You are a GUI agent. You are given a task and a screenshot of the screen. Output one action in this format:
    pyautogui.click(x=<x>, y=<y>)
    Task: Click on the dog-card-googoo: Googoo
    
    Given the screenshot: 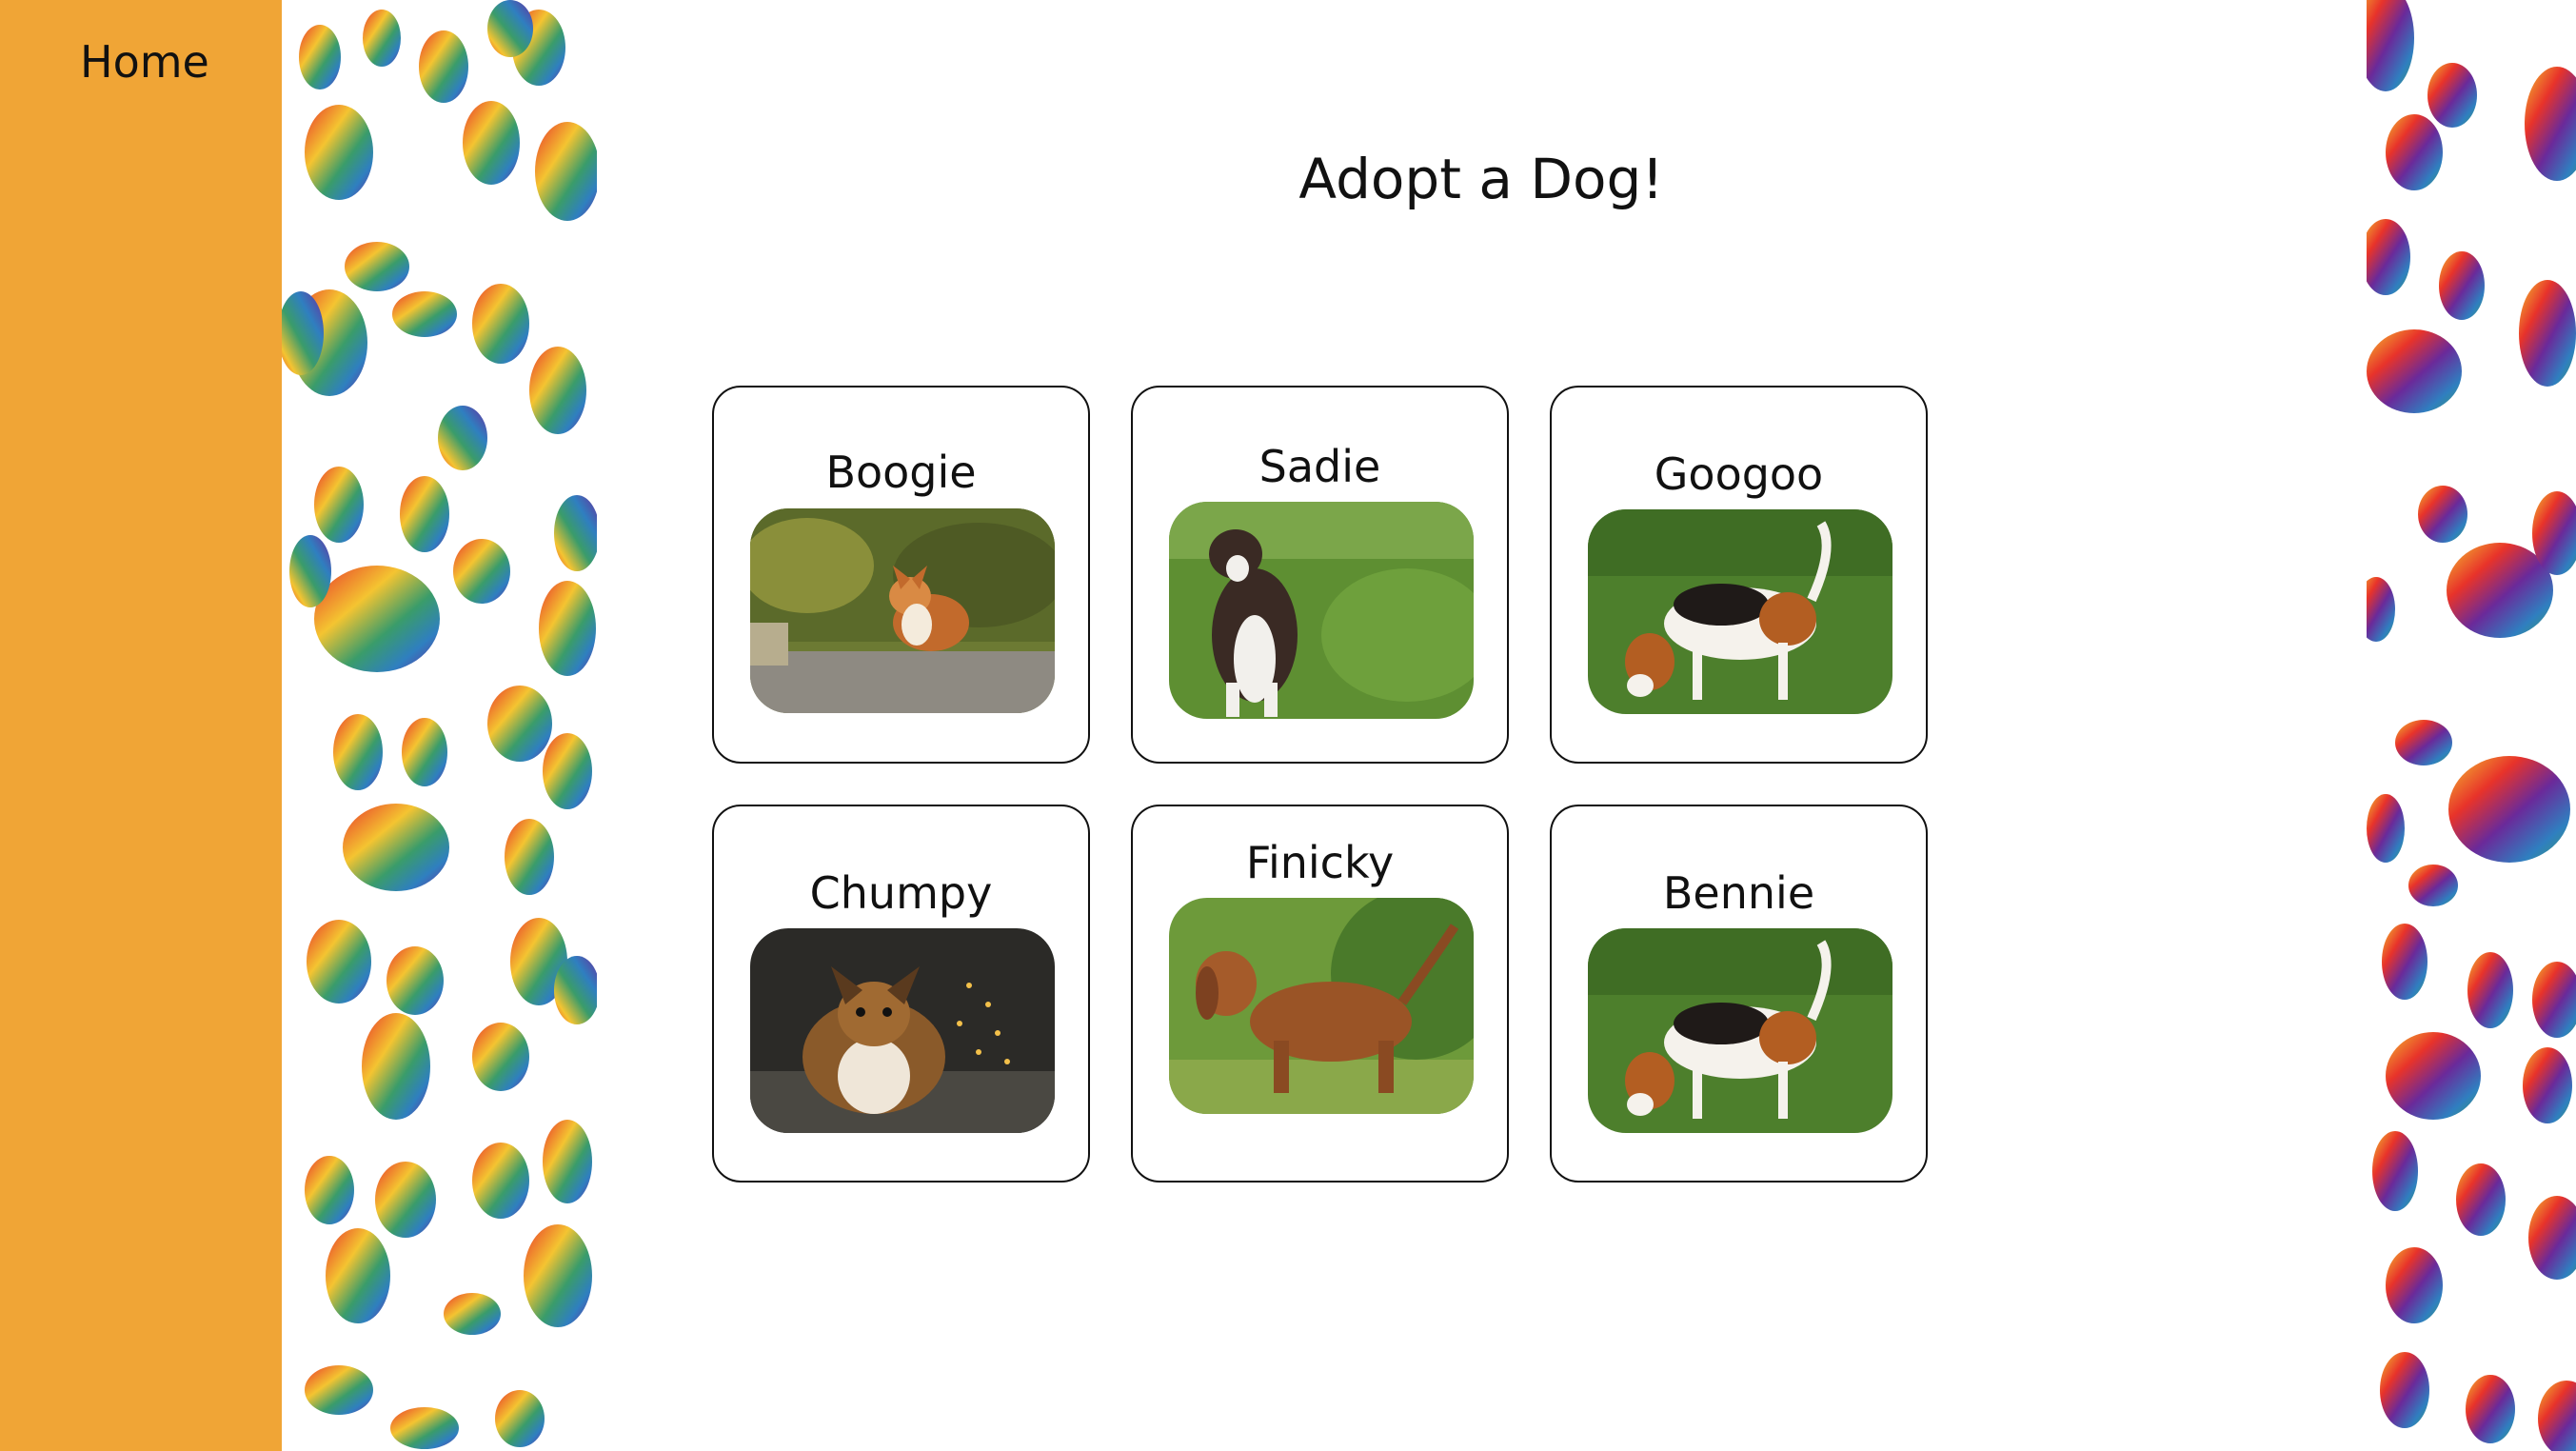 What is the action you would take?
    pyautogui.click(x=1739, y=575)
    